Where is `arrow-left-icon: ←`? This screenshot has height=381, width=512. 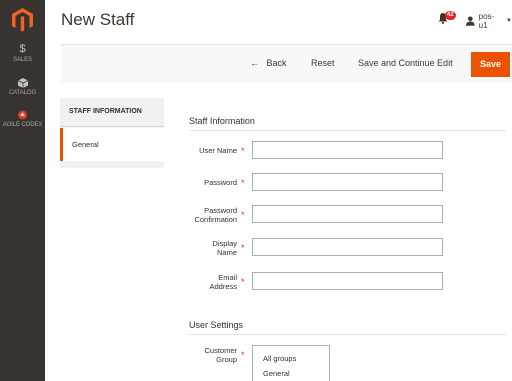
arrow-left-icon: ← is located at coordinates (254, 63).